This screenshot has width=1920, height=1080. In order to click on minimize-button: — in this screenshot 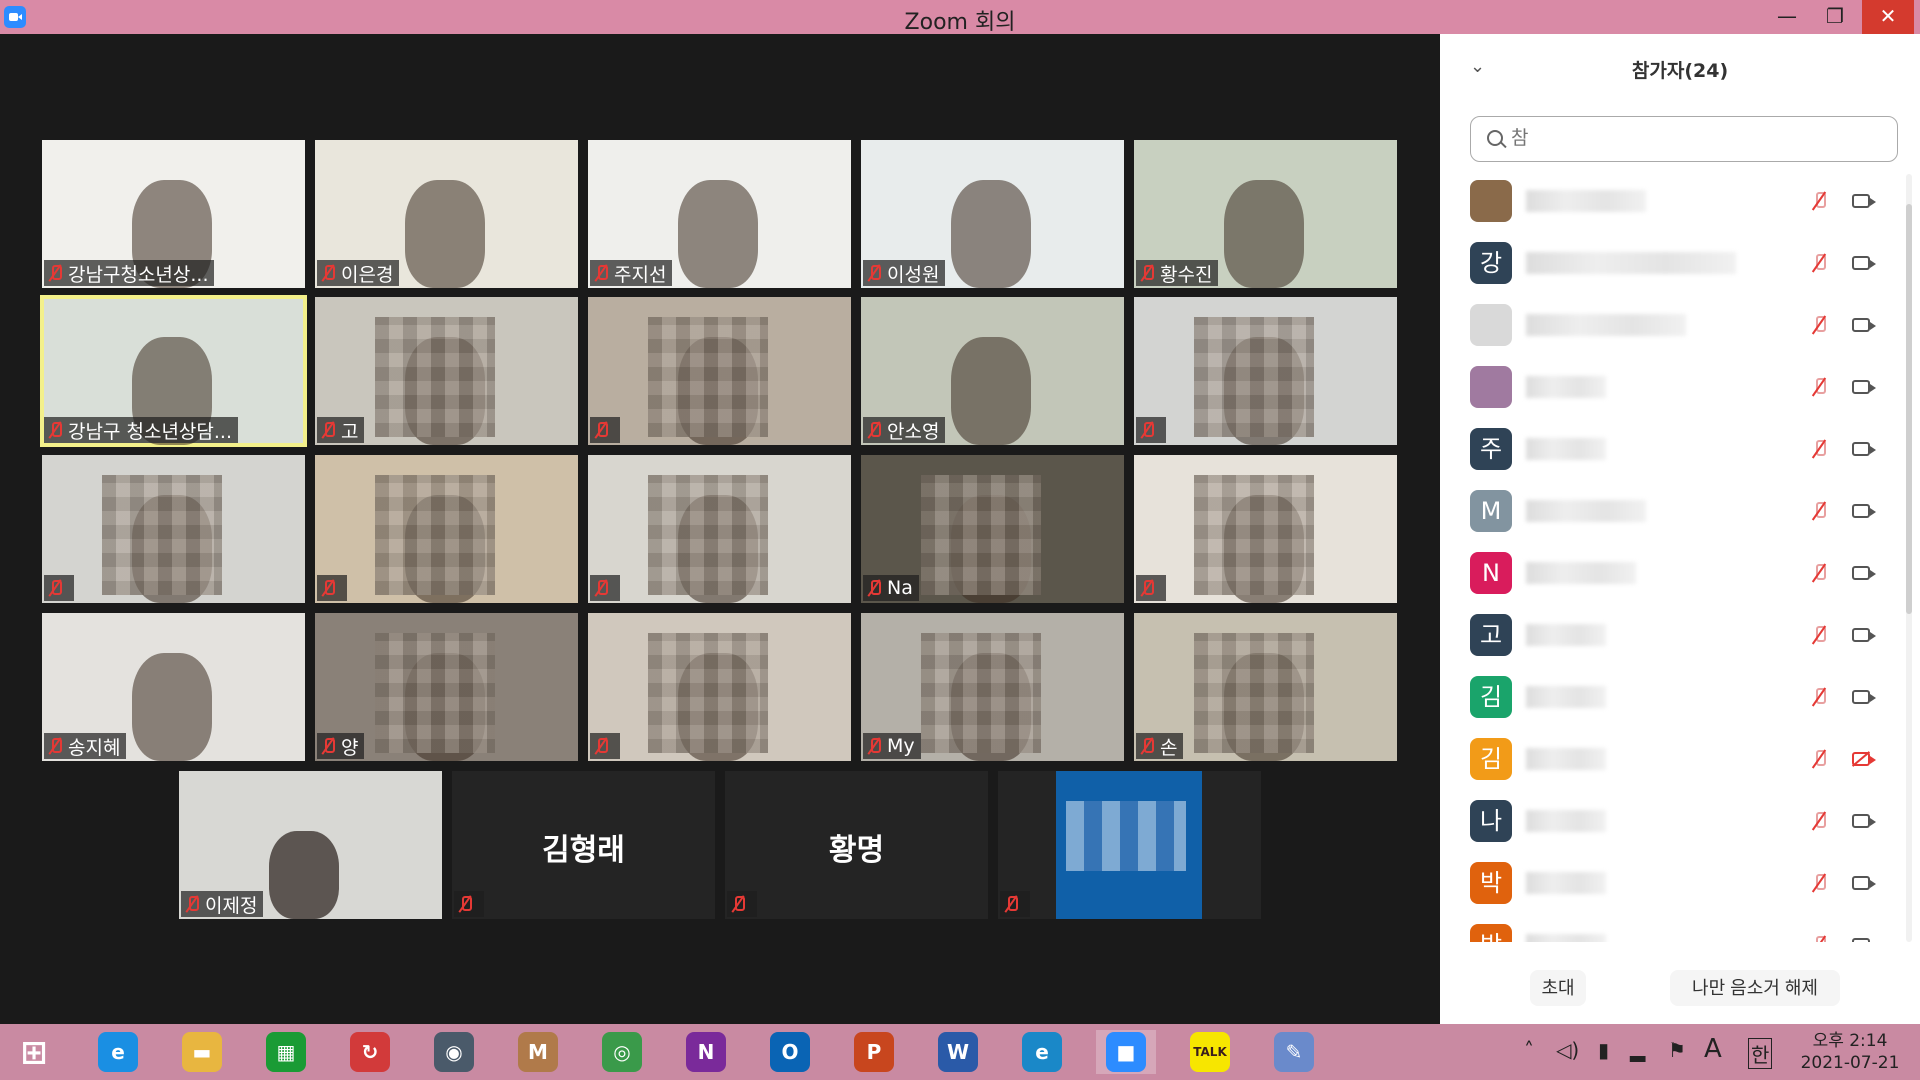, I will do `click(1787, 17)`.